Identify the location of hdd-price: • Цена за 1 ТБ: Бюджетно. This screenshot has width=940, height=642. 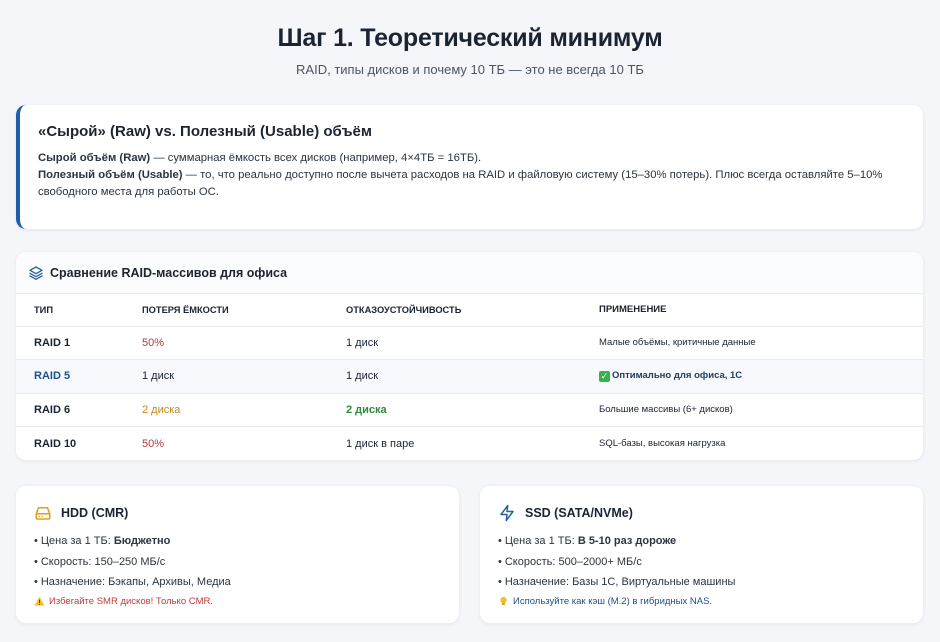
(102, 541).